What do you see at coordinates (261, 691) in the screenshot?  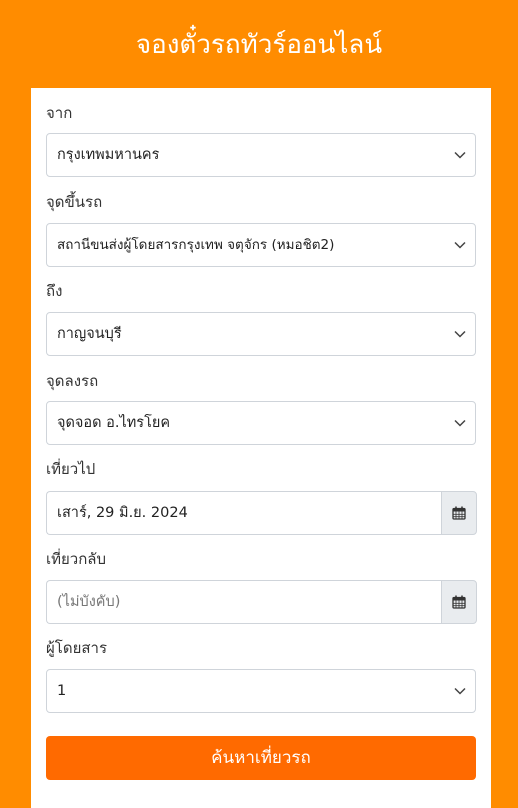 I see `passengers-select: 1` at bounding box center [261, 691].